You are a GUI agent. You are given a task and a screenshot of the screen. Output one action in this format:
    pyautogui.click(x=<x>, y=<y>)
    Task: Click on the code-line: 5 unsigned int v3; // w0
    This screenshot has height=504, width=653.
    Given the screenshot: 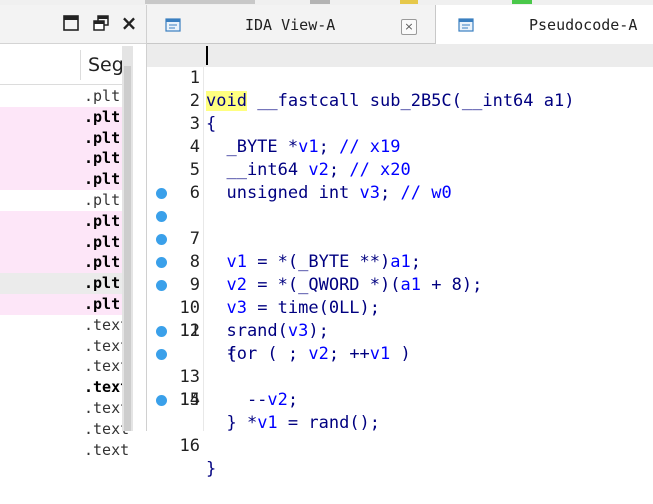 What is the action you would take?
    pyautogui.click(x=400, y=169)
    